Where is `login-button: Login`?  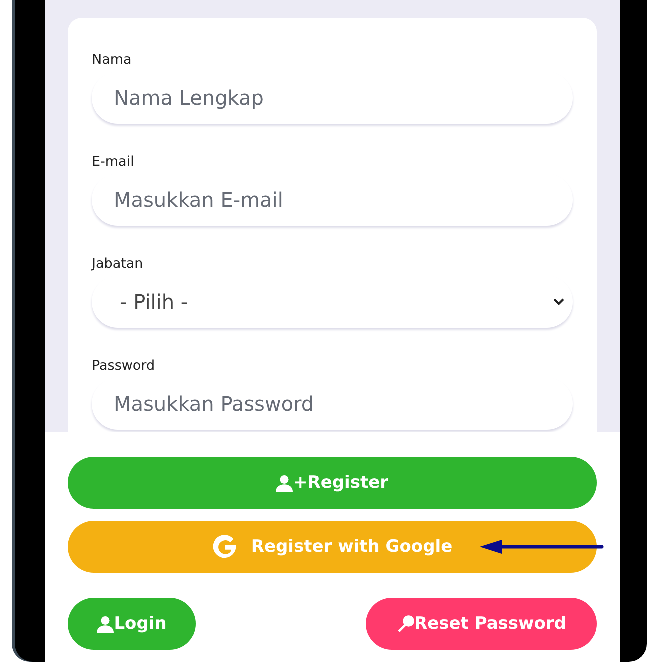 login-button: Login is located at coordinates (132, 624).